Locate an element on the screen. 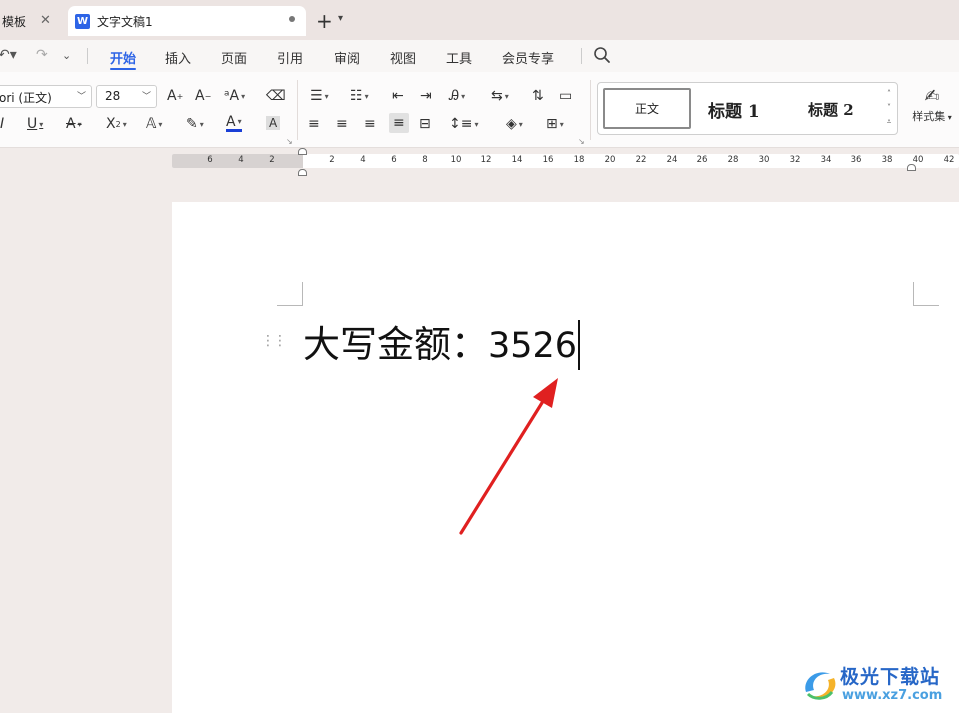 Image resolution: width=959 pixels, height=713 pixels. chevron-down-icon: ˅ is located at coordinates (889, 108).